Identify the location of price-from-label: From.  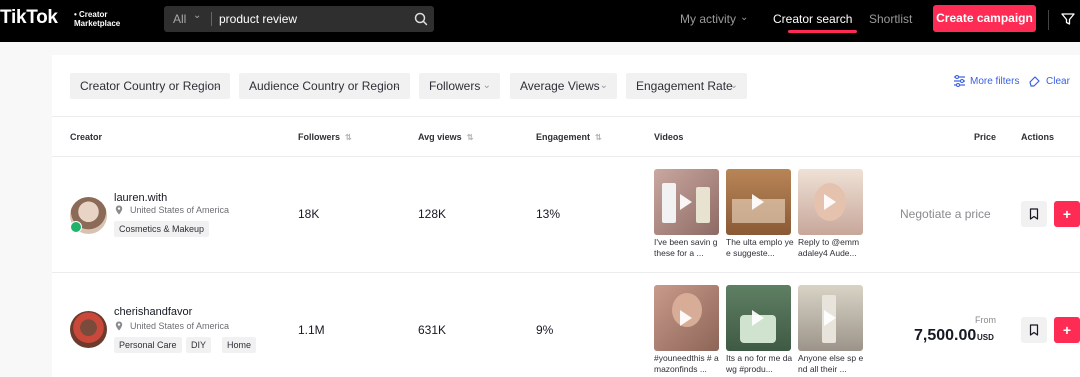
(985, 320).